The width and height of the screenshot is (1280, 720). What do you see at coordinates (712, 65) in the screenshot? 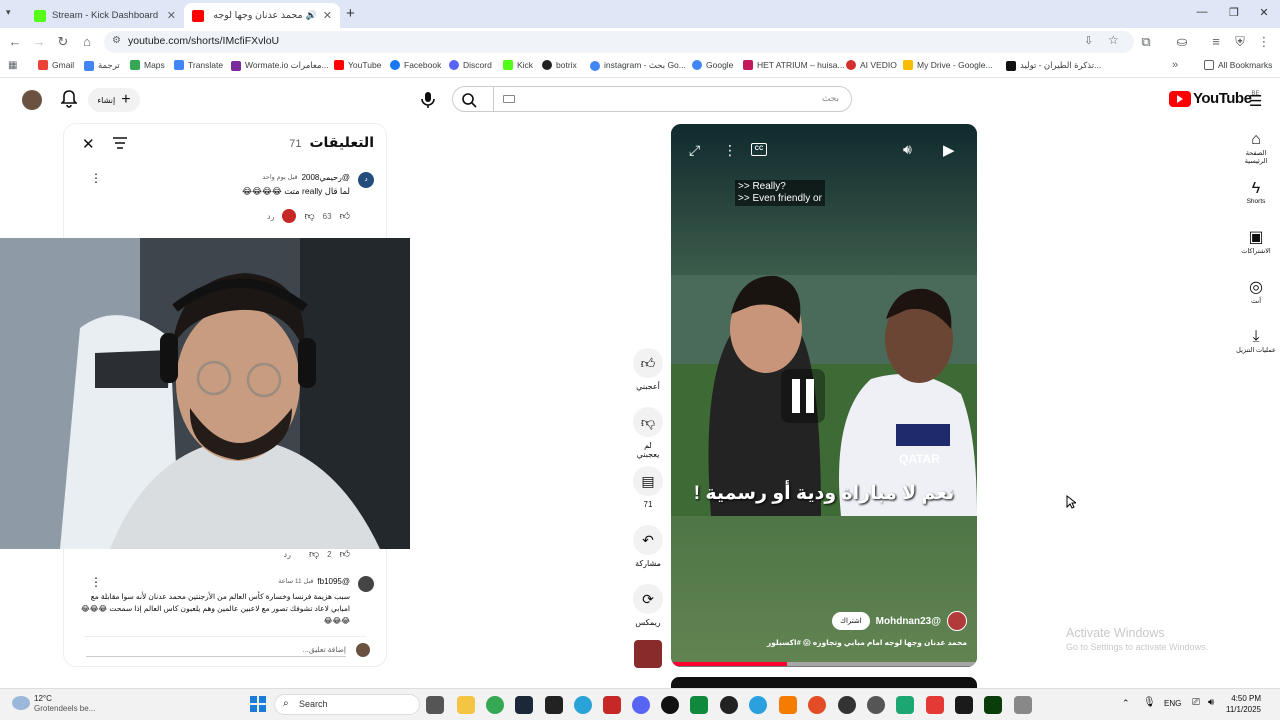
I see `bookmark-item: Google` at bounding box center [712, 65].